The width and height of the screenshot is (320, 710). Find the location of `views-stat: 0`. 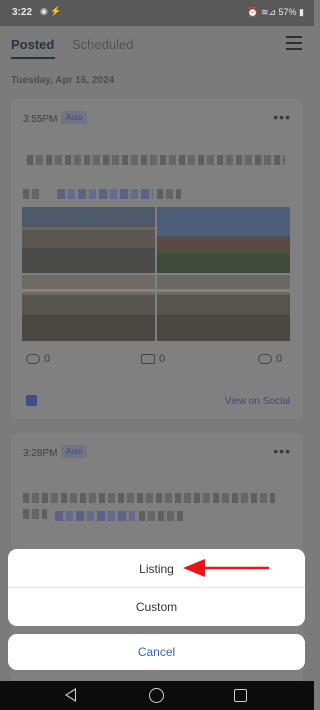

views-stat: 0 is located at coordinates (38, 359).